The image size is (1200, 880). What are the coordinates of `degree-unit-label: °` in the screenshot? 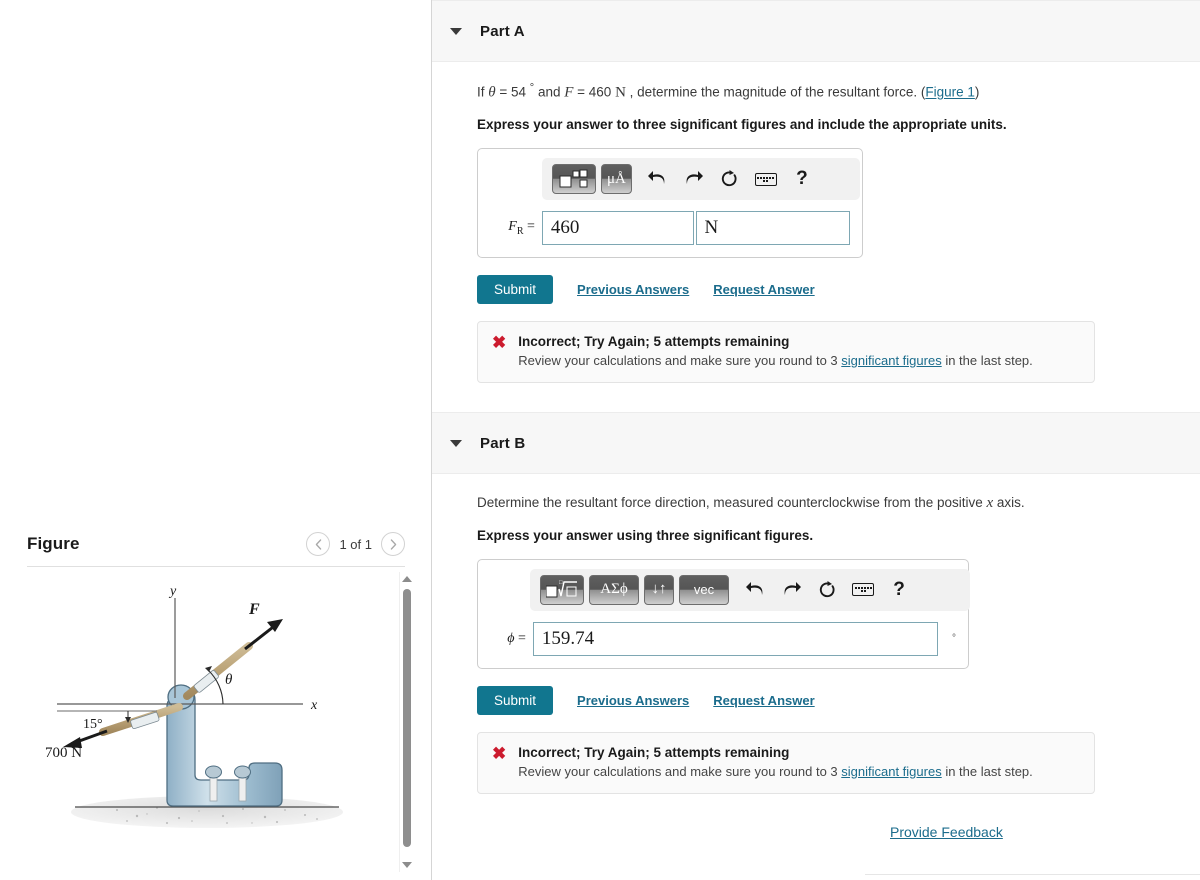 It's located at (954, 638).